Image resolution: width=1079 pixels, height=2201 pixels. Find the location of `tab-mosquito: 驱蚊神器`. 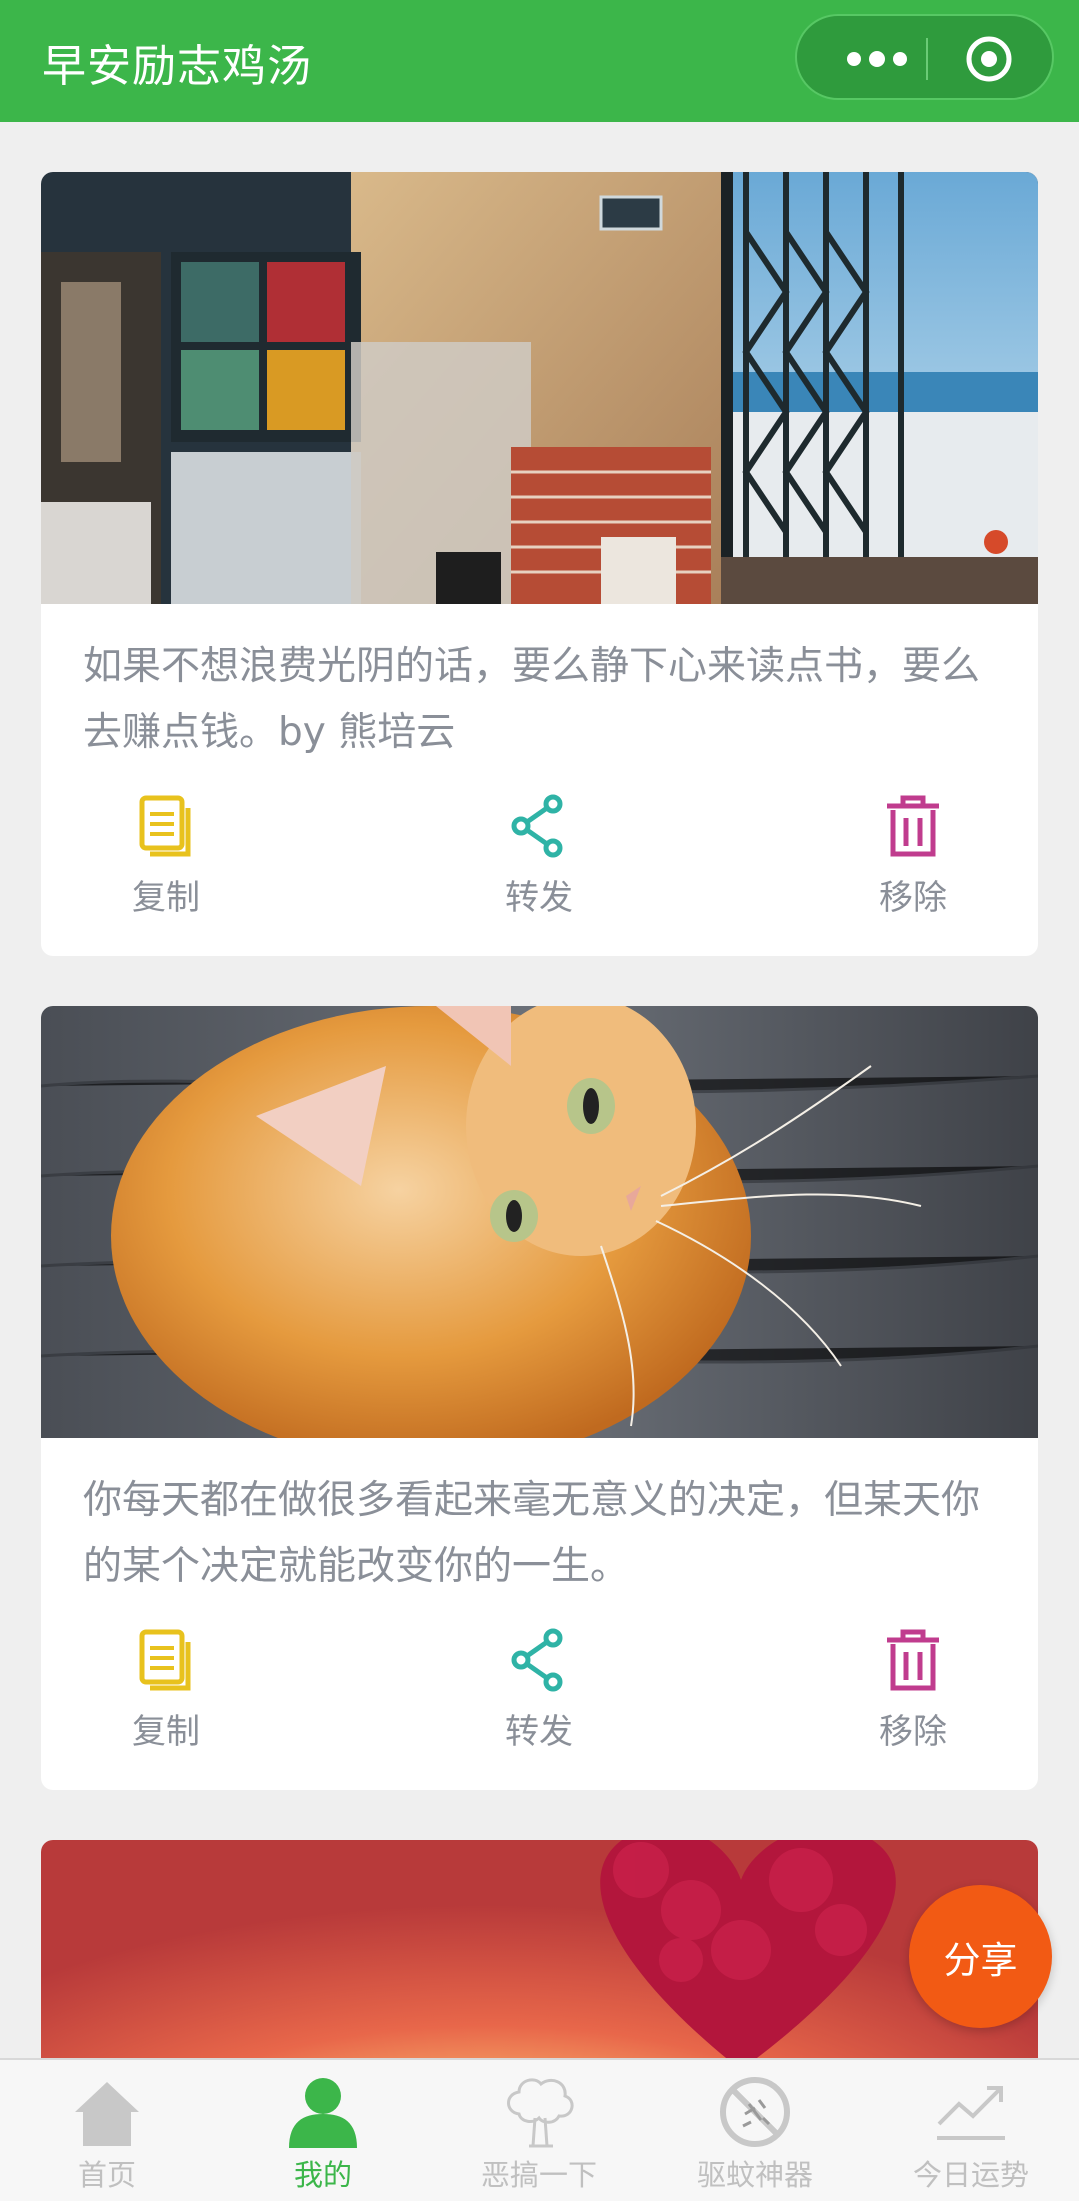

tab-mosquito: 驱蚊神器 is located at coordinates (755, 2136).